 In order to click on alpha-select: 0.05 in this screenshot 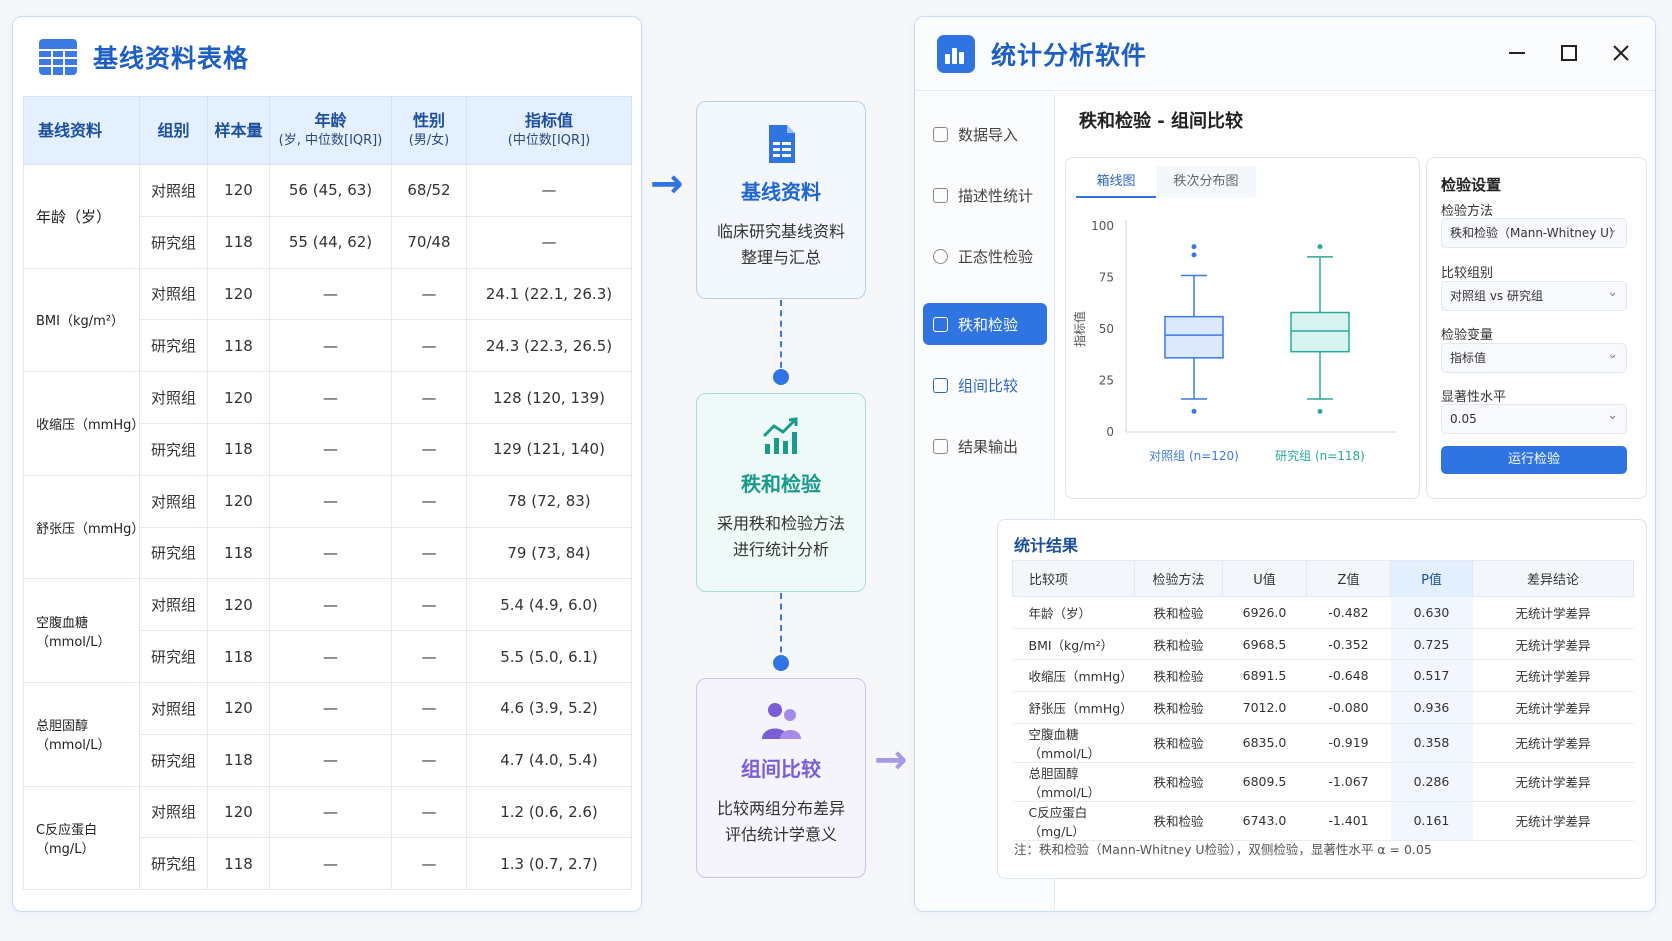, I will do `click(1534, 418)`.